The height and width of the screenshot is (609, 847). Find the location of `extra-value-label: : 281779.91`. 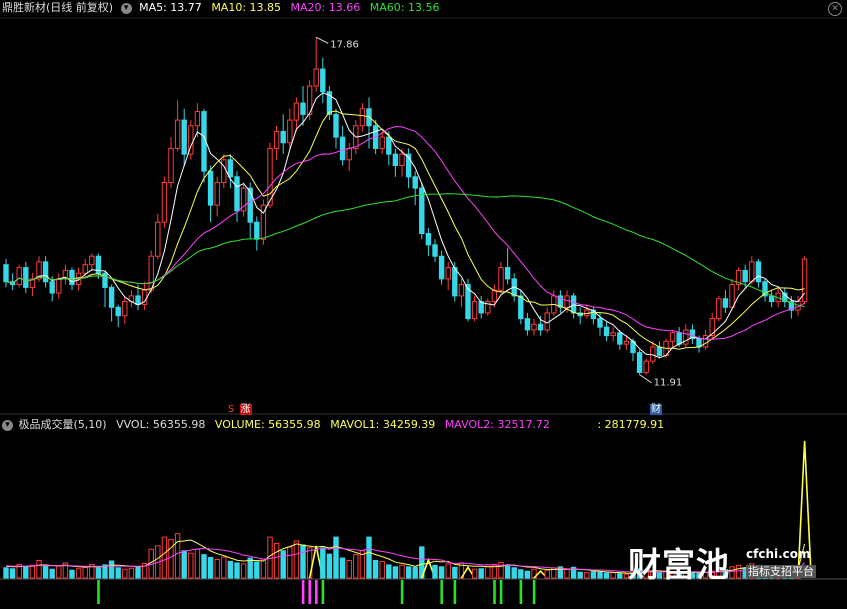

extra-value-label: : 281779.91 is located at coordinates (631, 424).